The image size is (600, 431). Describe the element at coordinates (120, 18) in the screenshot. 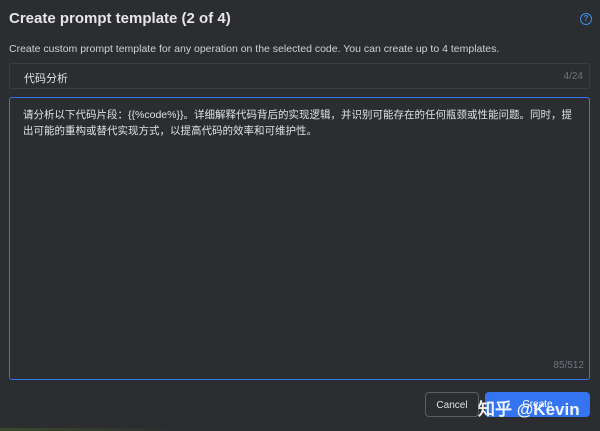

I see `dialog-title: Create prompt template (2 of 4)` at that location.